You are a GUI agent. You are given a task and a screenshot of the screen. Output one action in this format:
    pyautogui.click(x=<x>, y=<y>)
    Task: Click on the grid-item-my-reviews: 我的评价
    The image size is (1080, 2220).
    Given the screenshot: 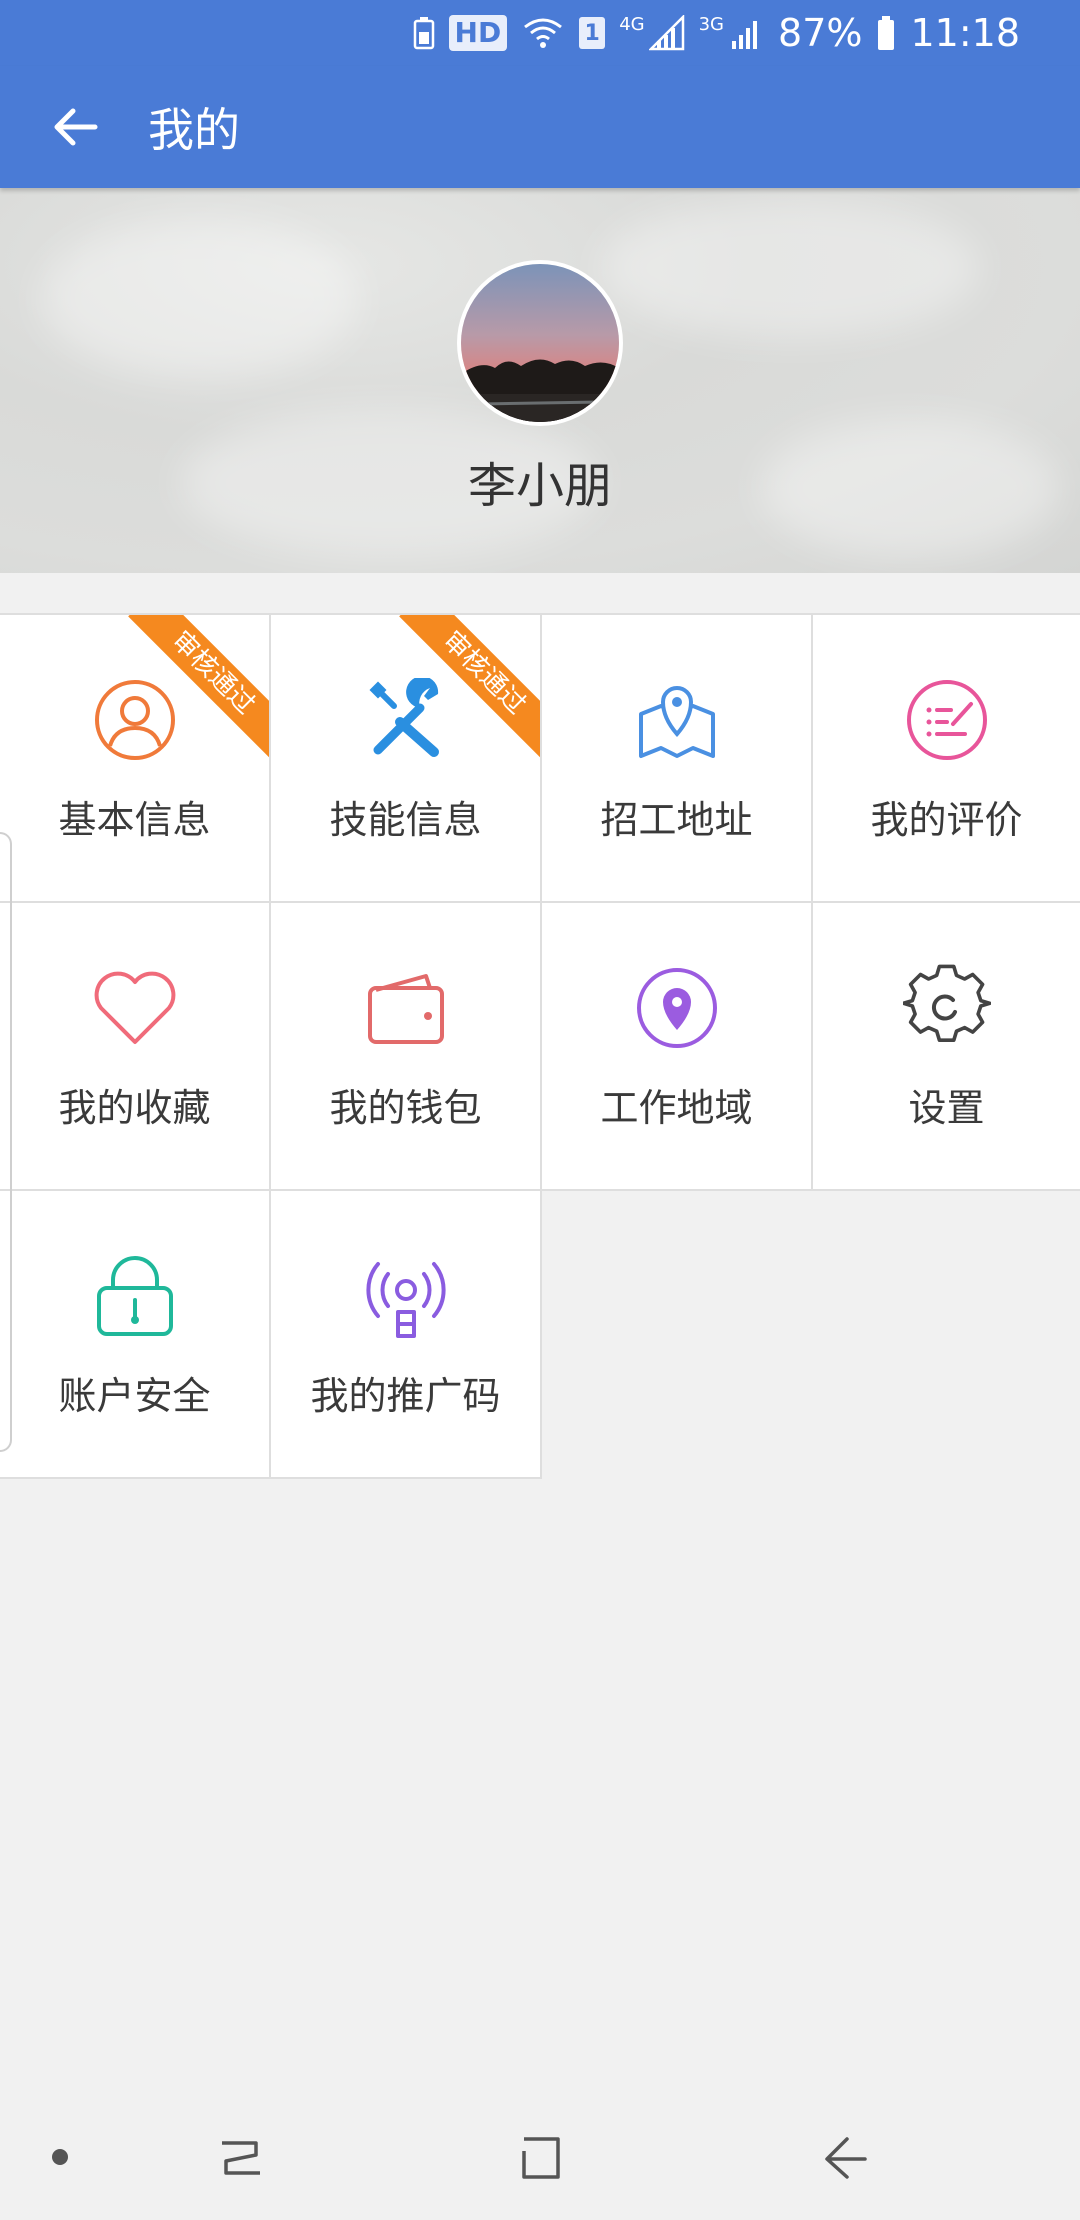 What is the action you would take?
    pyautogui.click(x=946, y=759)
    